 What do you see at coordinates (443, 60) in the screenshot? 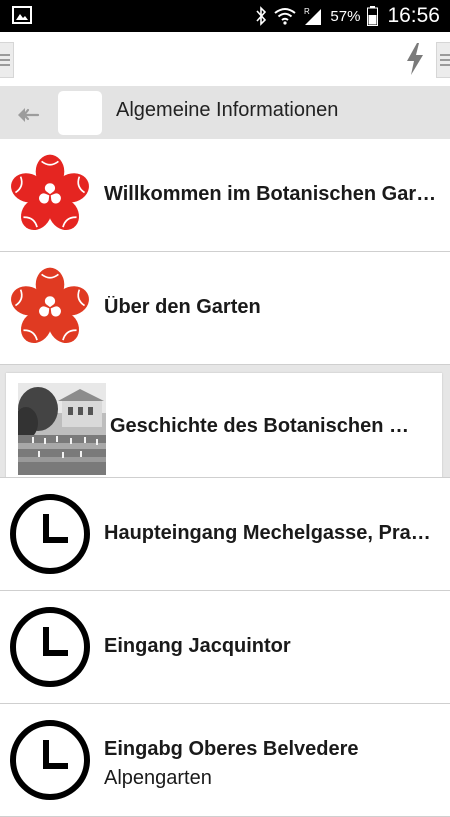
I see `right-drawer-handle-icon` at bounding box center [443, 60].